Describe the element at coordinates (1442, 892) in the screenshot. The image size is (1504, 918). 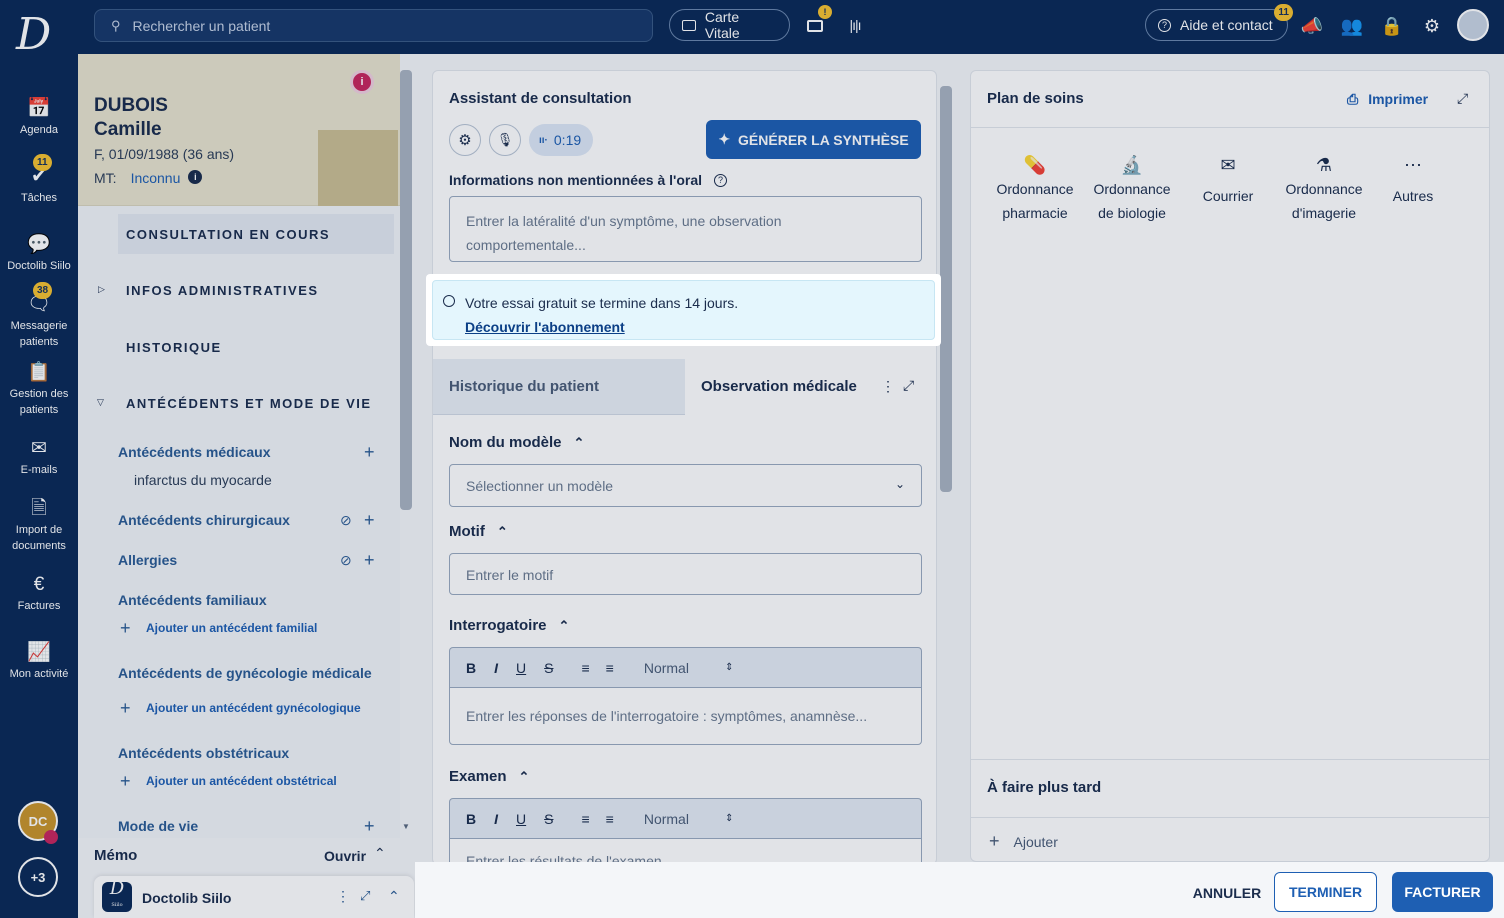
I see `facturer-button: FACTURER` at that location.